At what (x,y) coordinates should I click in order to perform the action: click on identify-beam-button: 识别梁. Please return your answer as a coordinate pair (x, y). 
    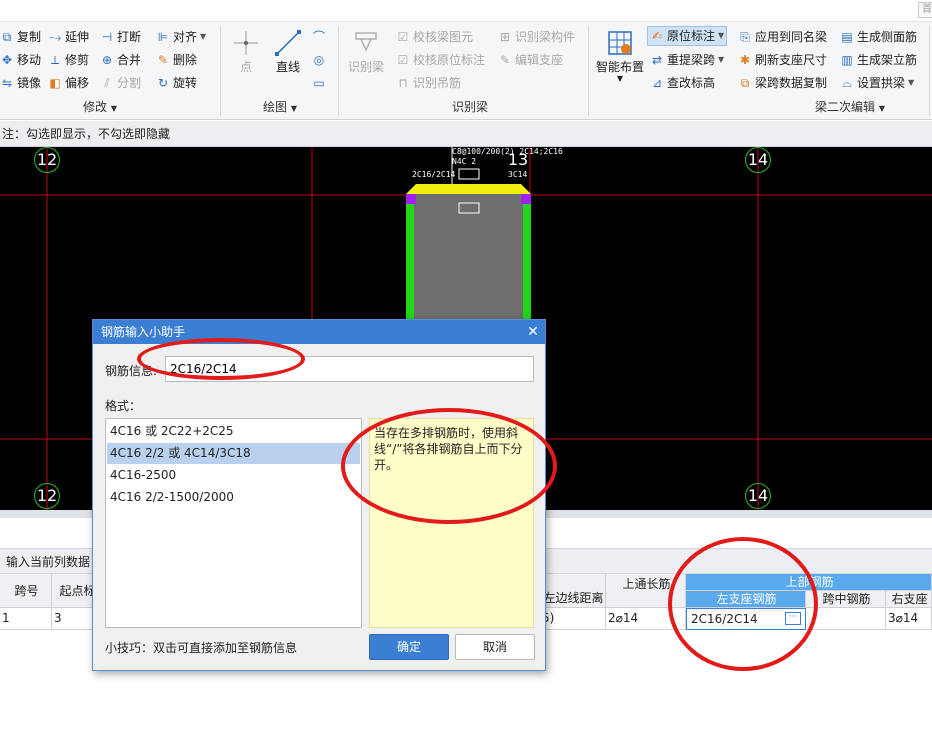
    Looking at the image, I should click on (366, 51).